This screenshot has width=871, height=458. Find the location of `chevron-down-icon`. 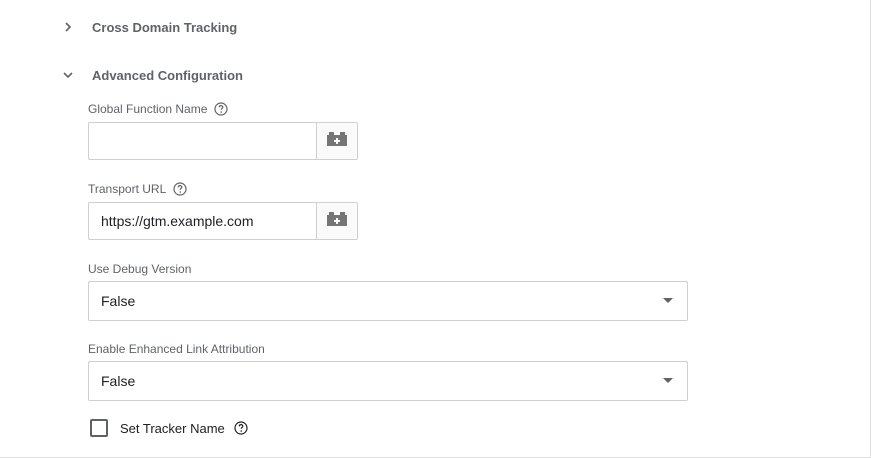

chevron-down-icon is located at coordinates (68, 75).